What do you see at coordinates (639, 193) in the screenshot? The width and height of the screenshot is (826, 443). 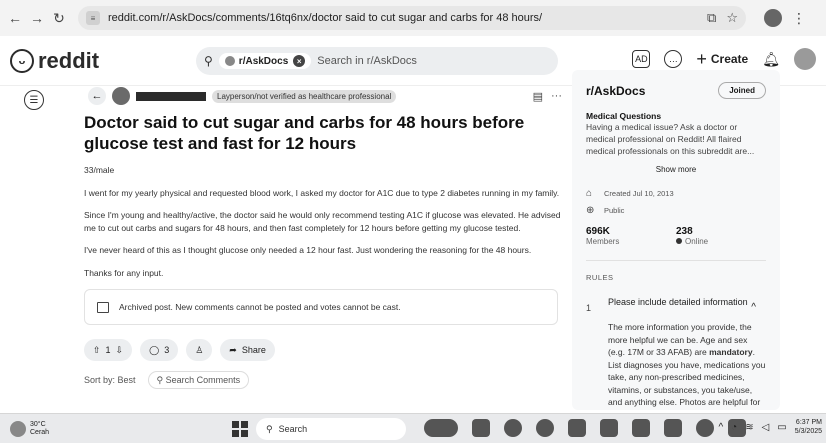 I see `created-date: Created Jul 10, 2013` at bounding box center [639, 193].